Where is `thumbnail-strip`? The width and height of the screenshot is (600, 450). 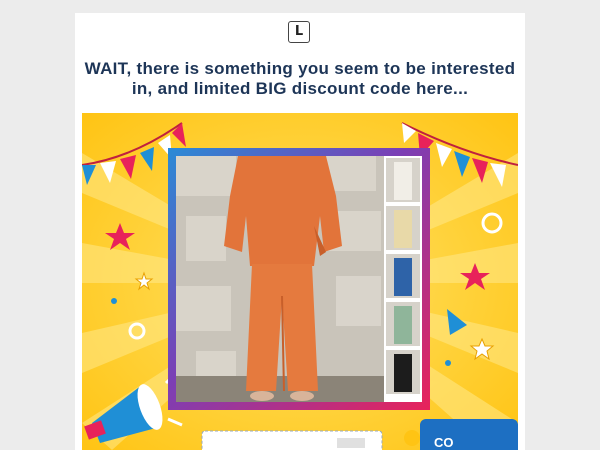
thumbnail-strip is located at coordinates (403, 276).